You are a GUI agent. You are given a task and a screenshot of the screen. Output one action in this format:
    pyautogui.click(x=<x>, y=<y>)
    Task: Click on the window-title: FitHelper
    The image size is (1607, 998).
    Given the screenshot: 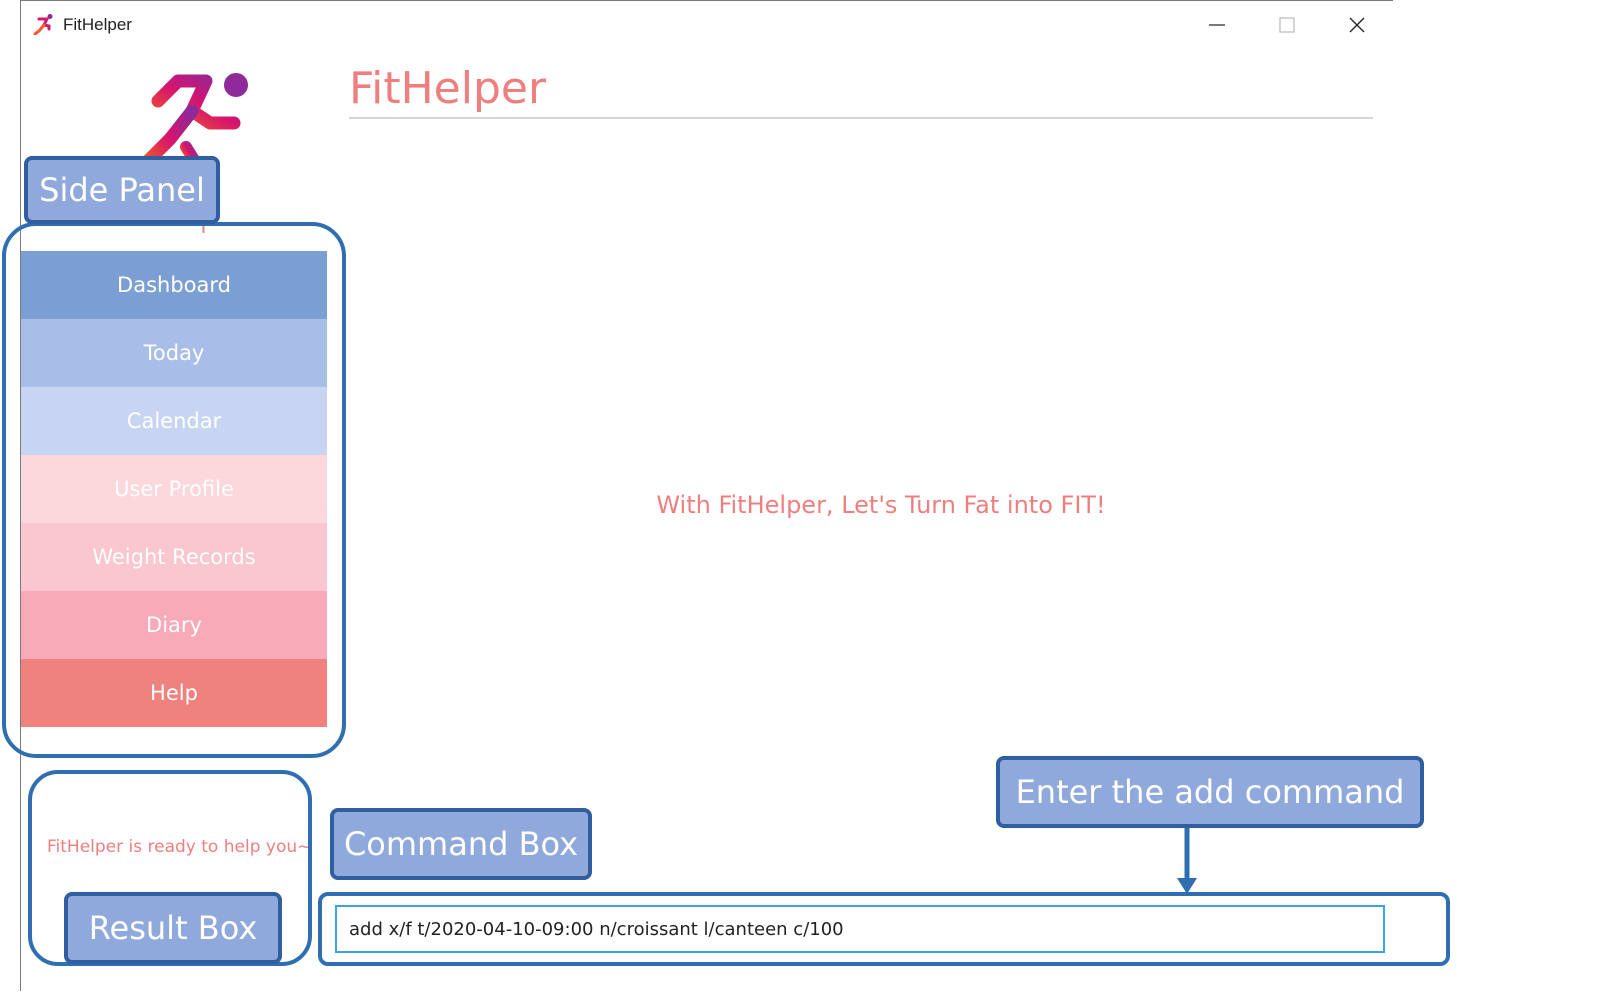 What is the action you would take?
    pyautogui.click(x=97, y=24)
    